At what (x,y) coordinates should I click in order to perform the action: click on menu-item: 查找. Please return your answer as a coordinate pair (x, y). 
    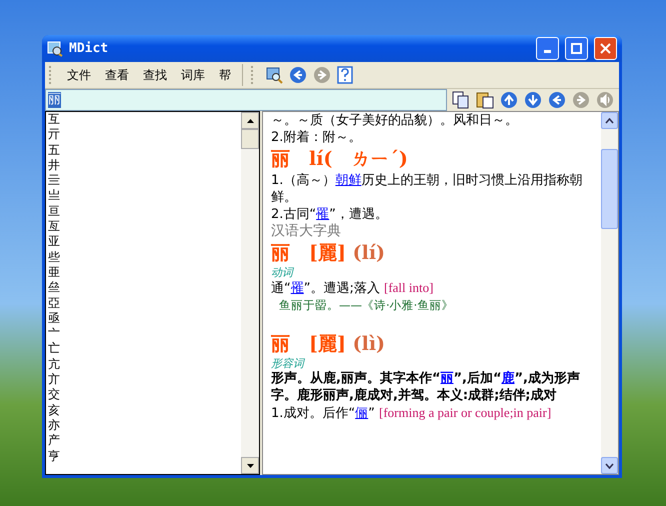
    Looking at the image, I should click on (155, 75).